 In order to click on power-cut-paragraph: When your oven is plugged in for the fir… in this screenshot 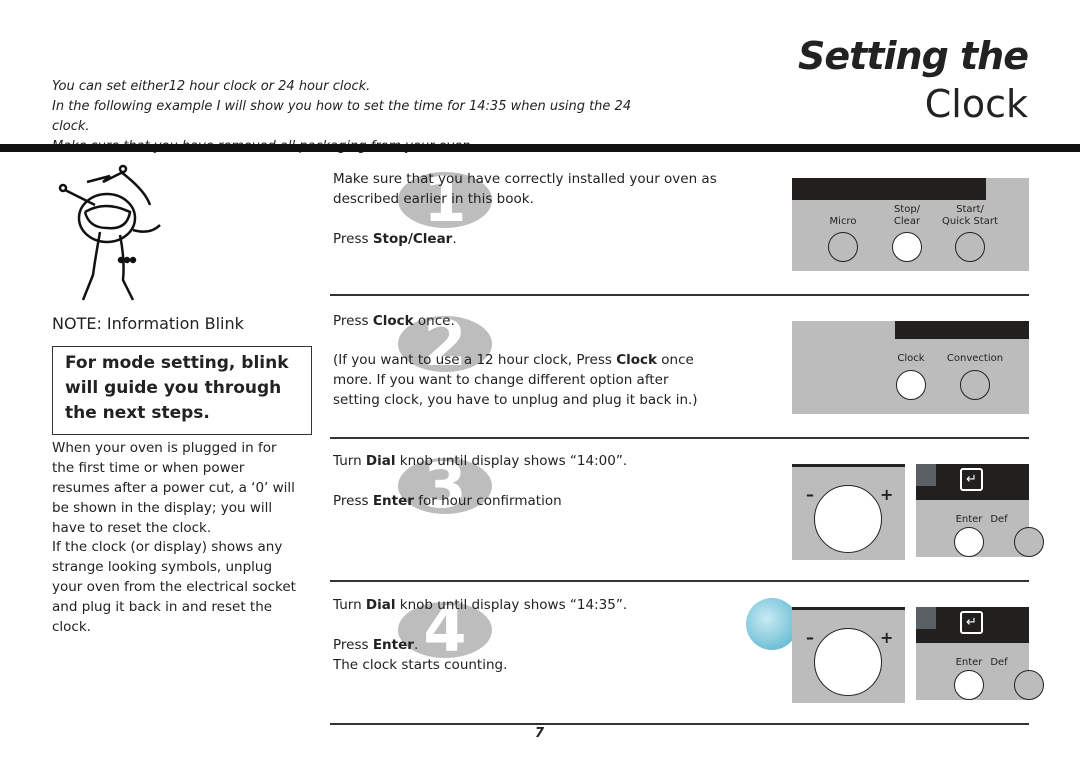, I will do `click(173, 488)`.